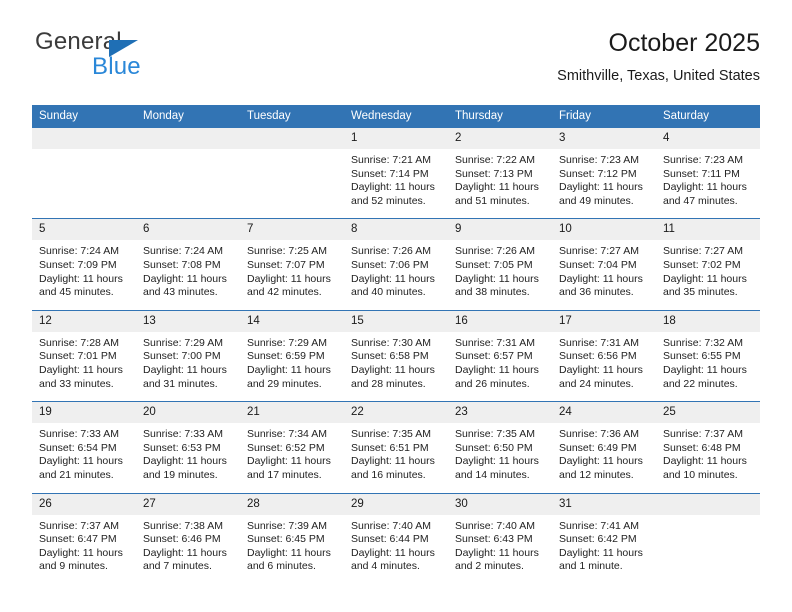 Image resolution: width=792 pixels, height=612 pixels. I want to click on day-number: 22, so click(396, 413).